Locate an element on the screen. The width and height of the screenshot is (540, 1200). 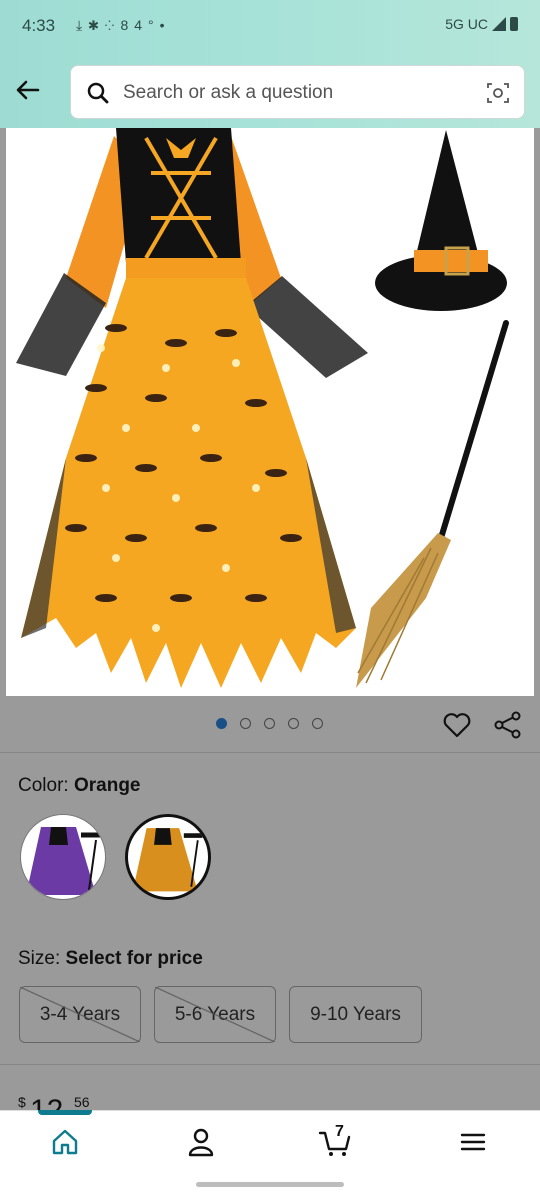
notification-icon: ✱ is located at coordinates (96, 25).